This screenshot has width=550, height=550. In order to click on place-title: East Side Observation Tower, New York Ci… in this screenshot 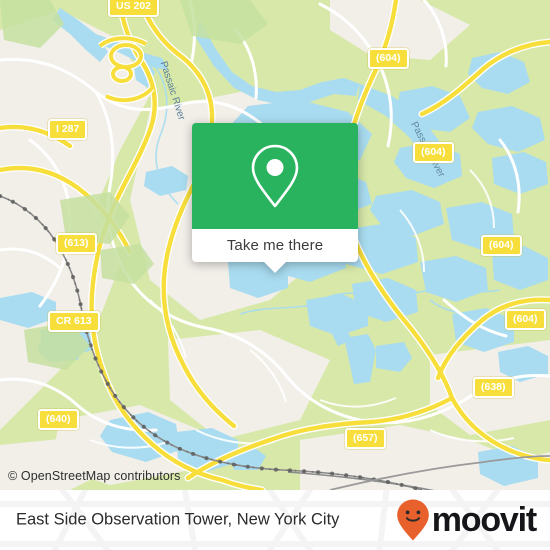, I will do `click(178, 519)`.